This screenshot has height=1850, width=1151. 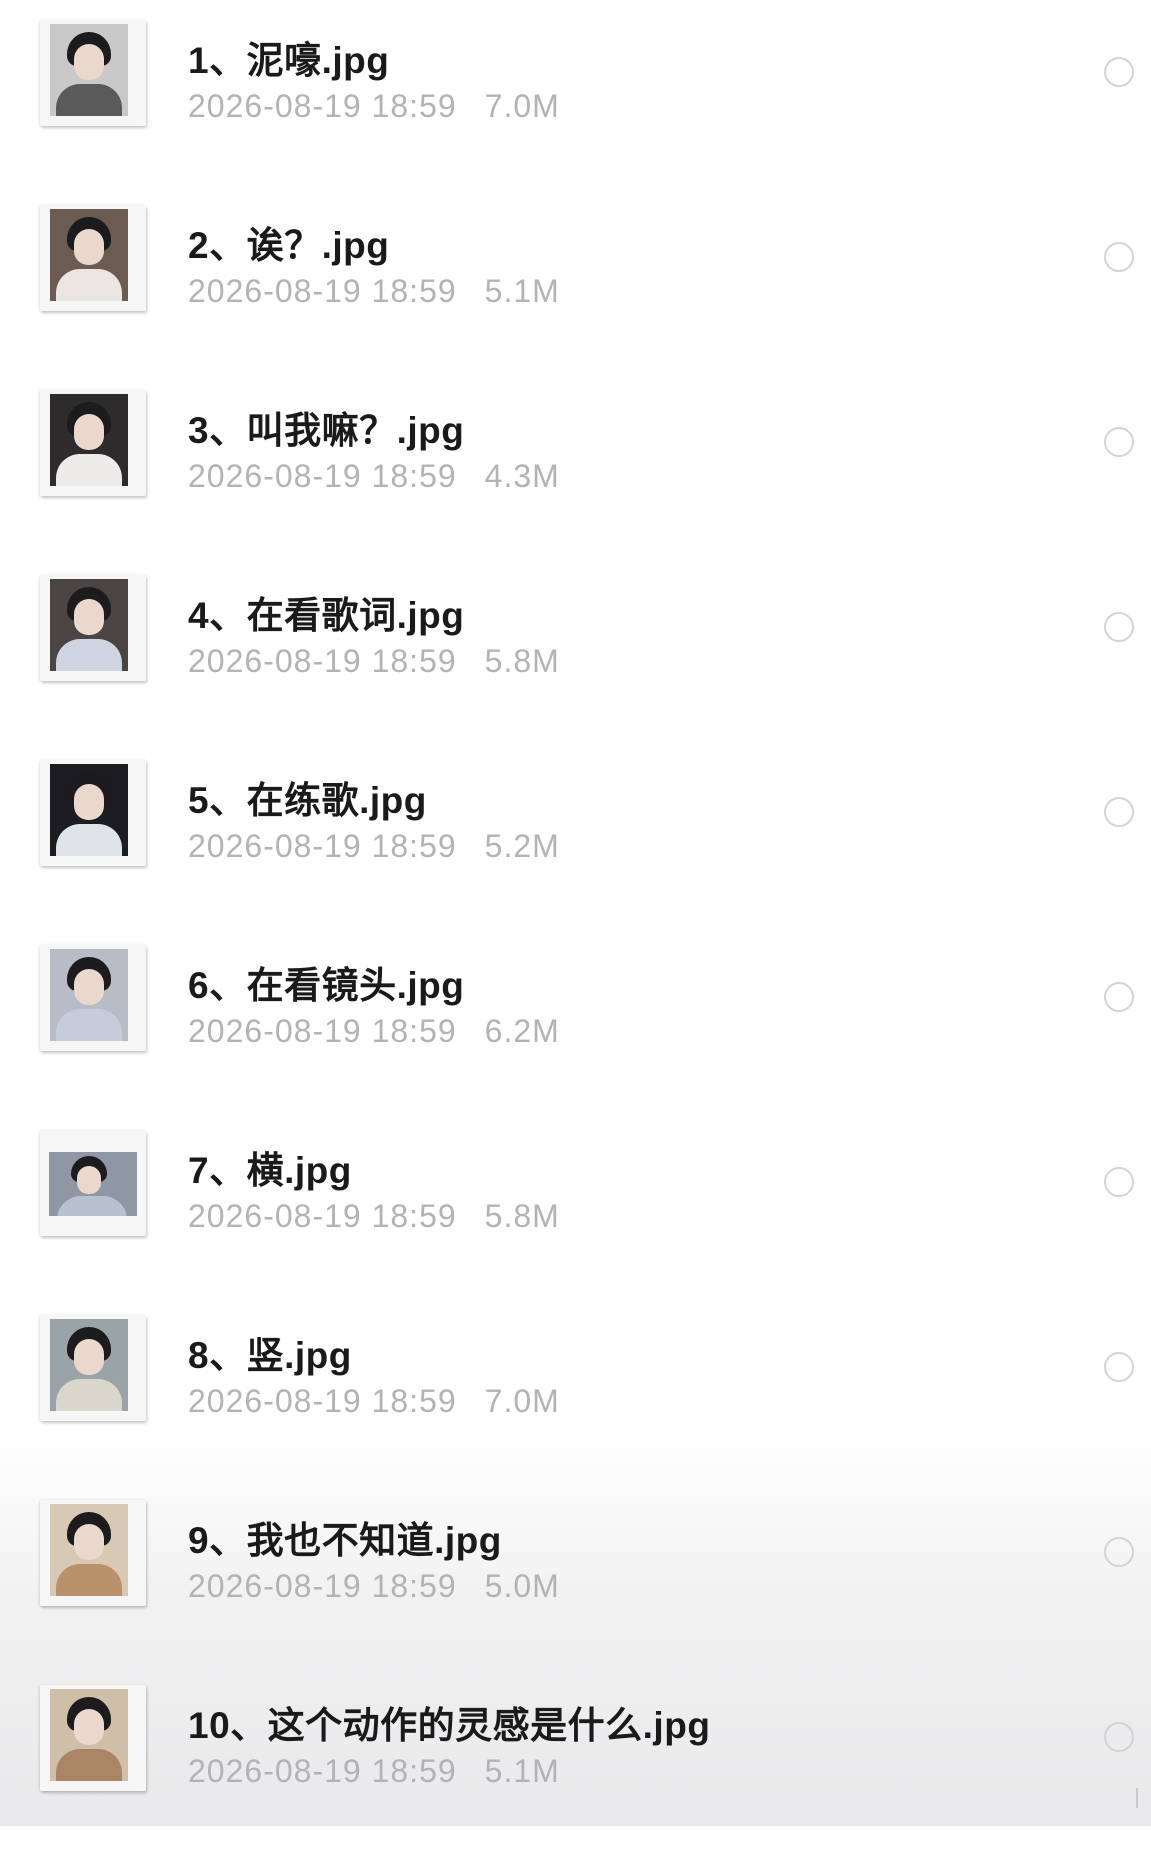 I want to click on file-name: 2、诶？.jpg, so click(x=289, y=245).